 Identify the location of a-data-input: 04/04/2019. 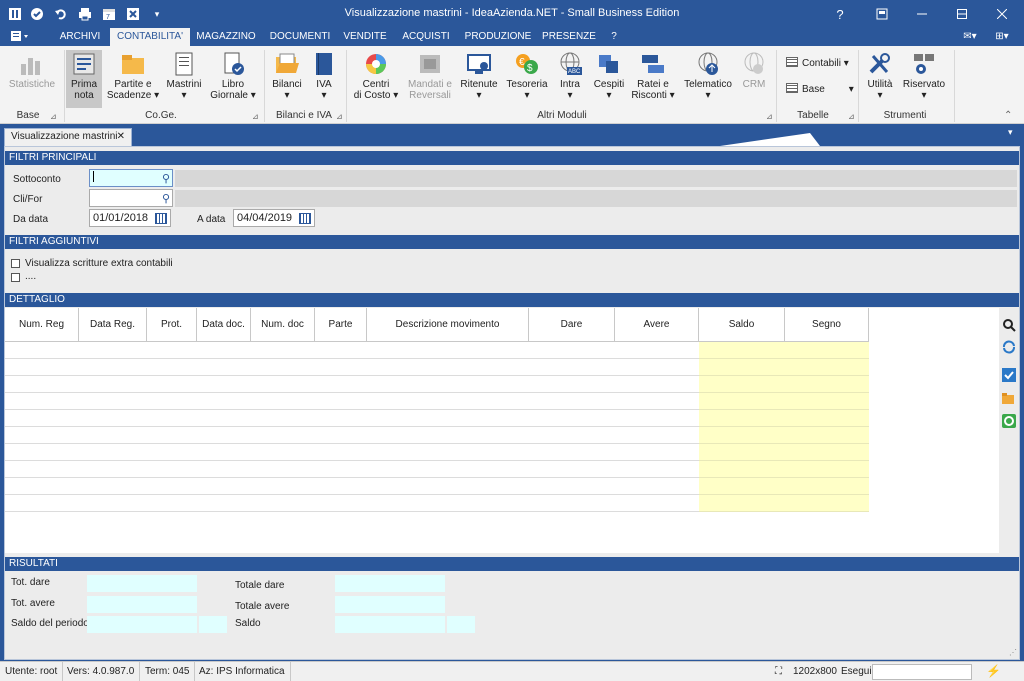
(274, 218).